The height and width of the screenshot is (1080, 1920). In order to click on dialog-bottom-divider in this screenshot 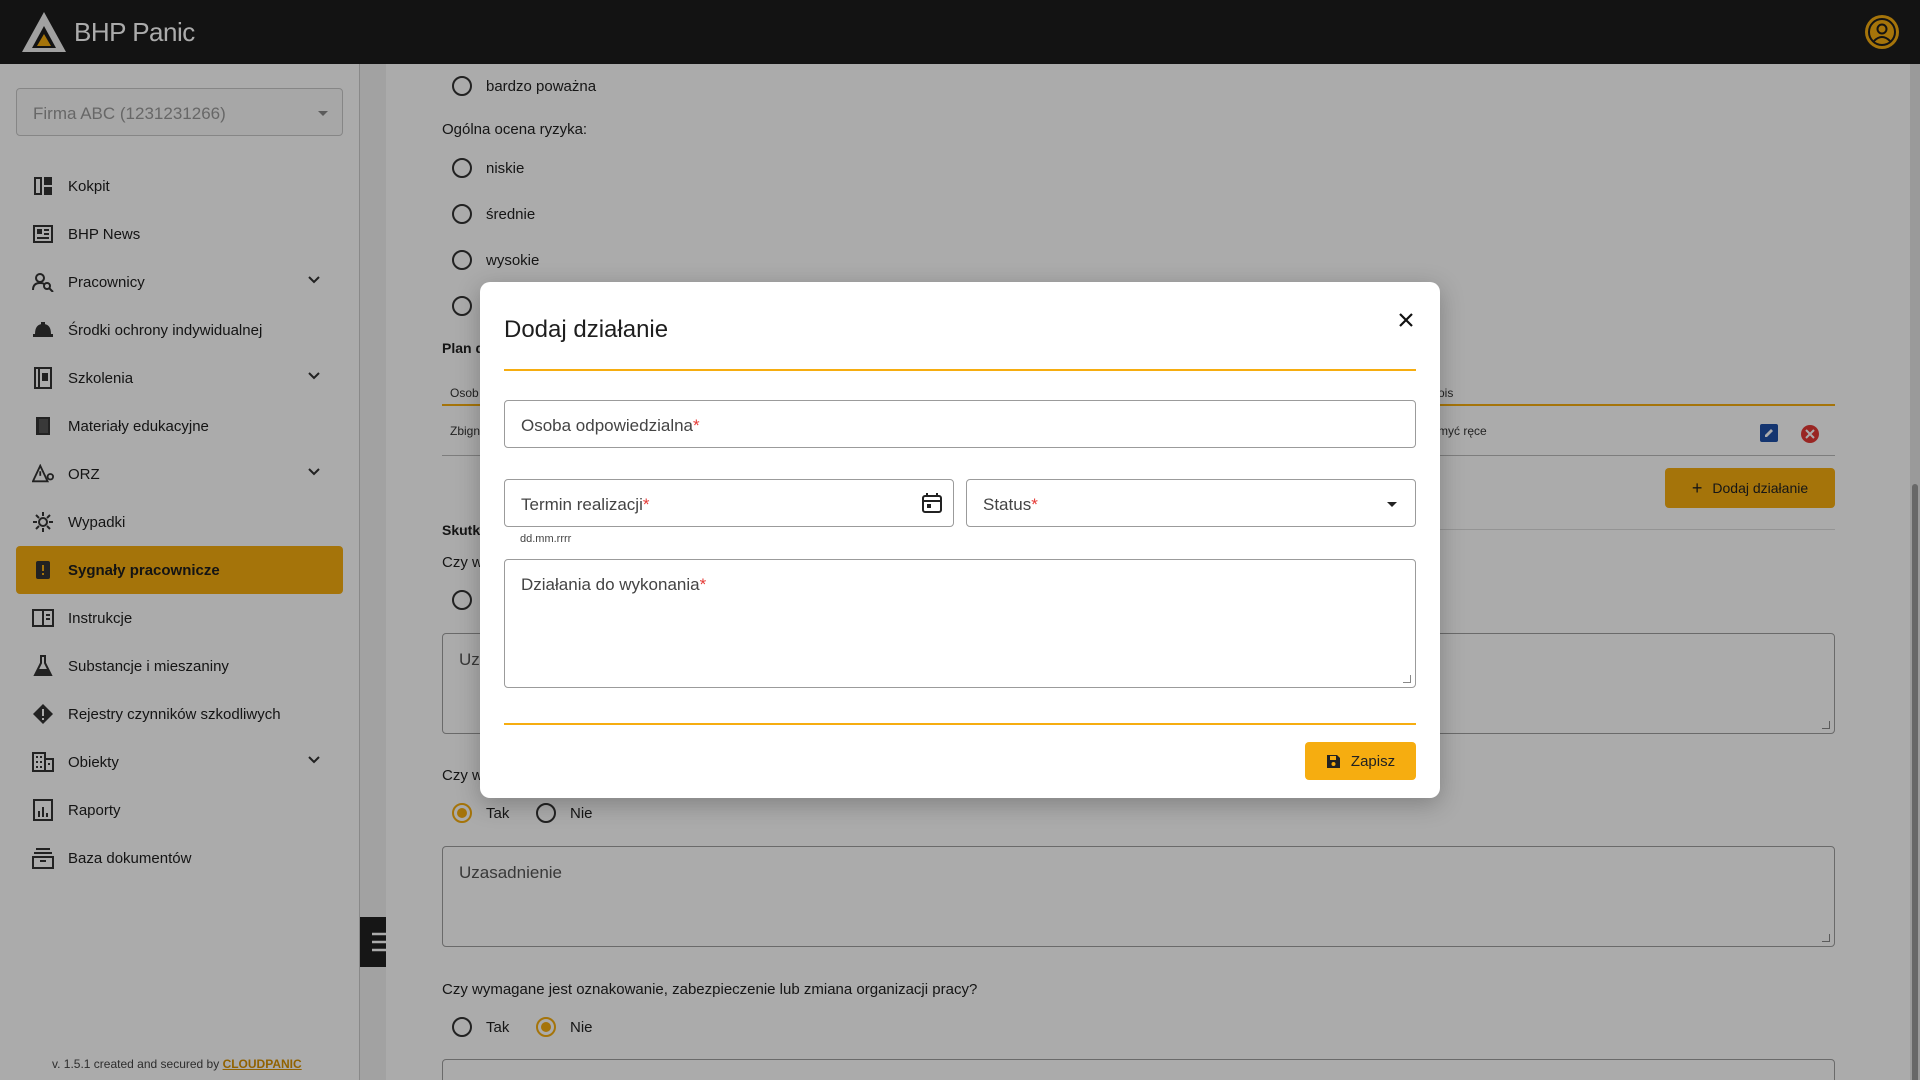, I will do `click(960, 724)`.